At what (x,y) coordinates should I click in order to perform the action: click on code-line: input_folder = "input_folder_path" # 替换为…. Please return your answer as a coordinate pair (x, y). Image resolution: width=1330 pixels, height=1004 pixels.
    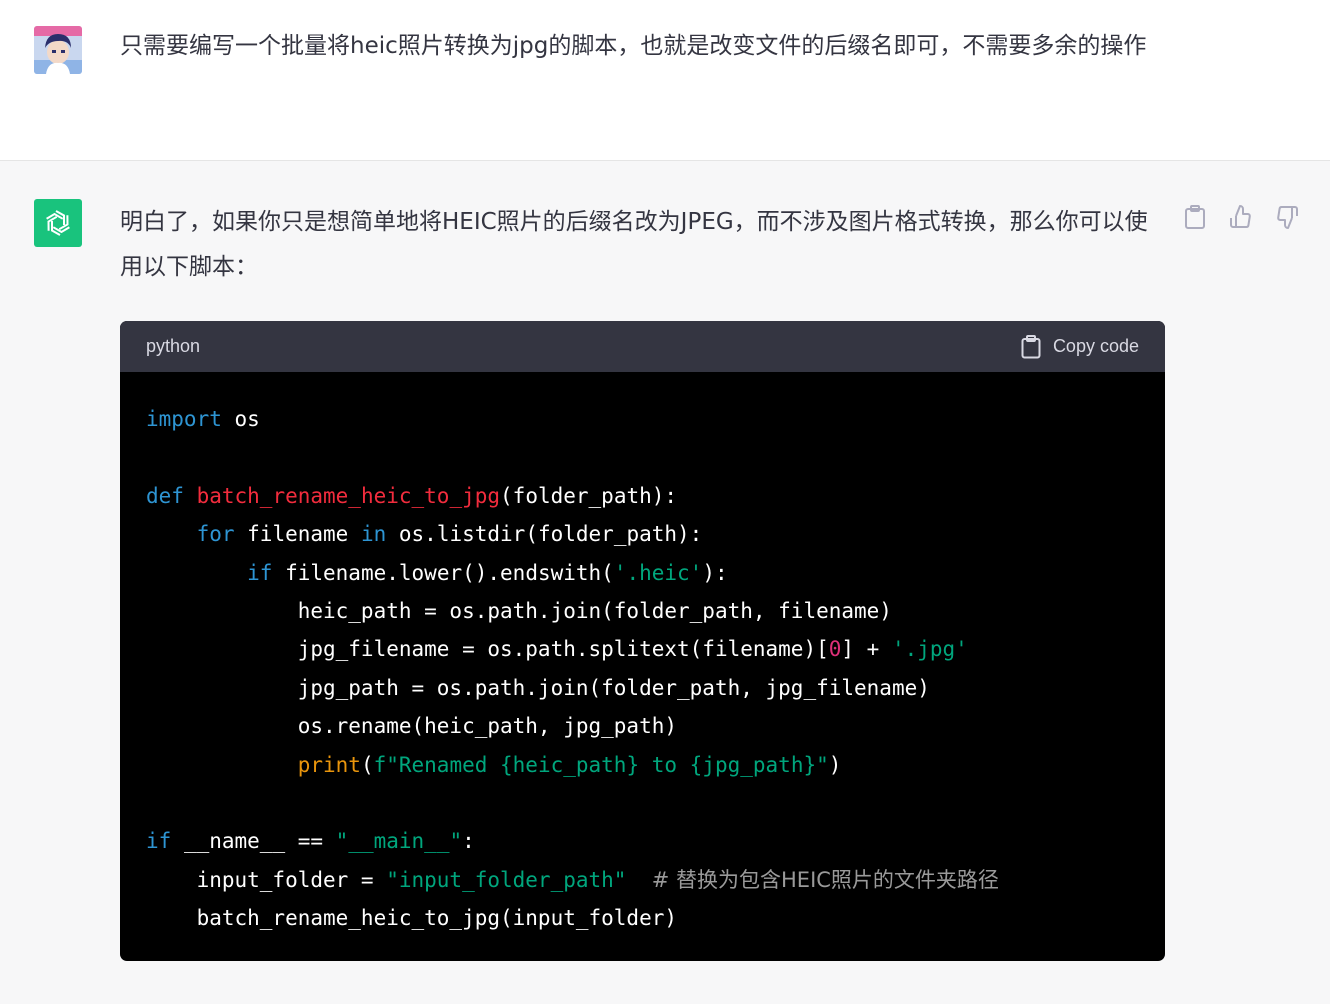
    Looking at the image, I should click on (642, 880).